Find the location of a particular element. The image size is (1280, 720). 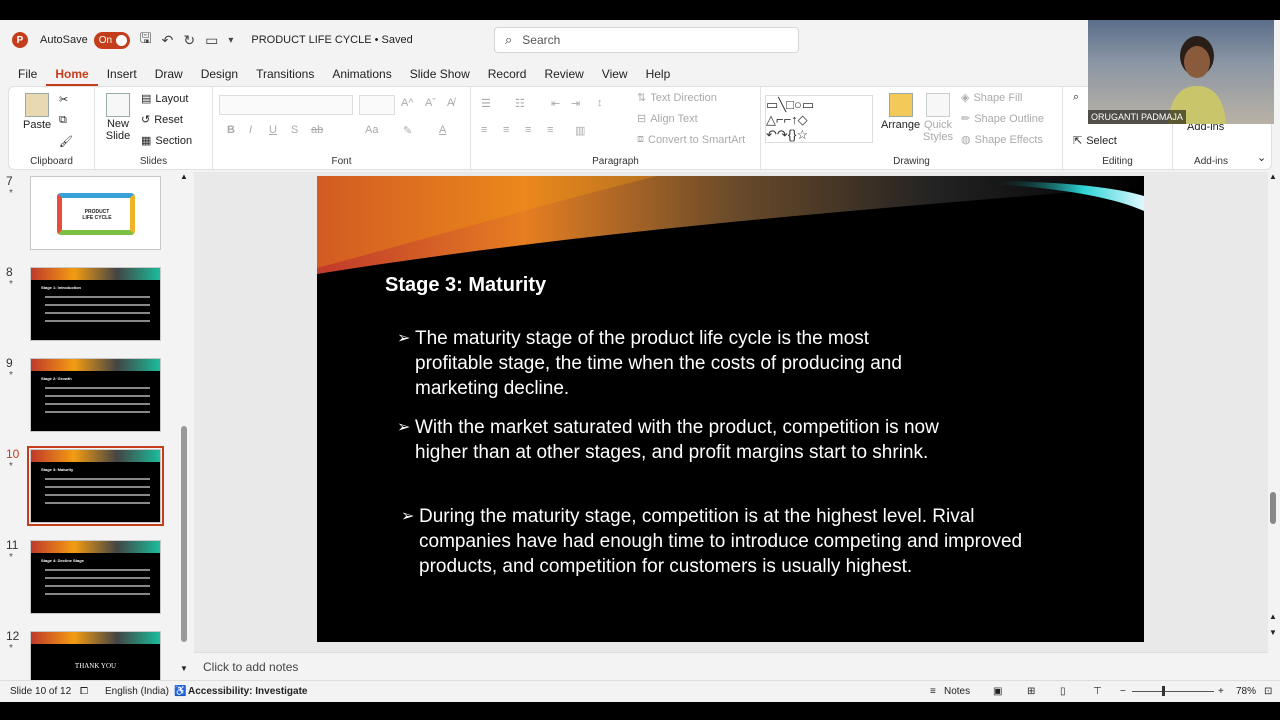

accessibility-label: Accessibility: Investigate is located at coordinates (248, 691).